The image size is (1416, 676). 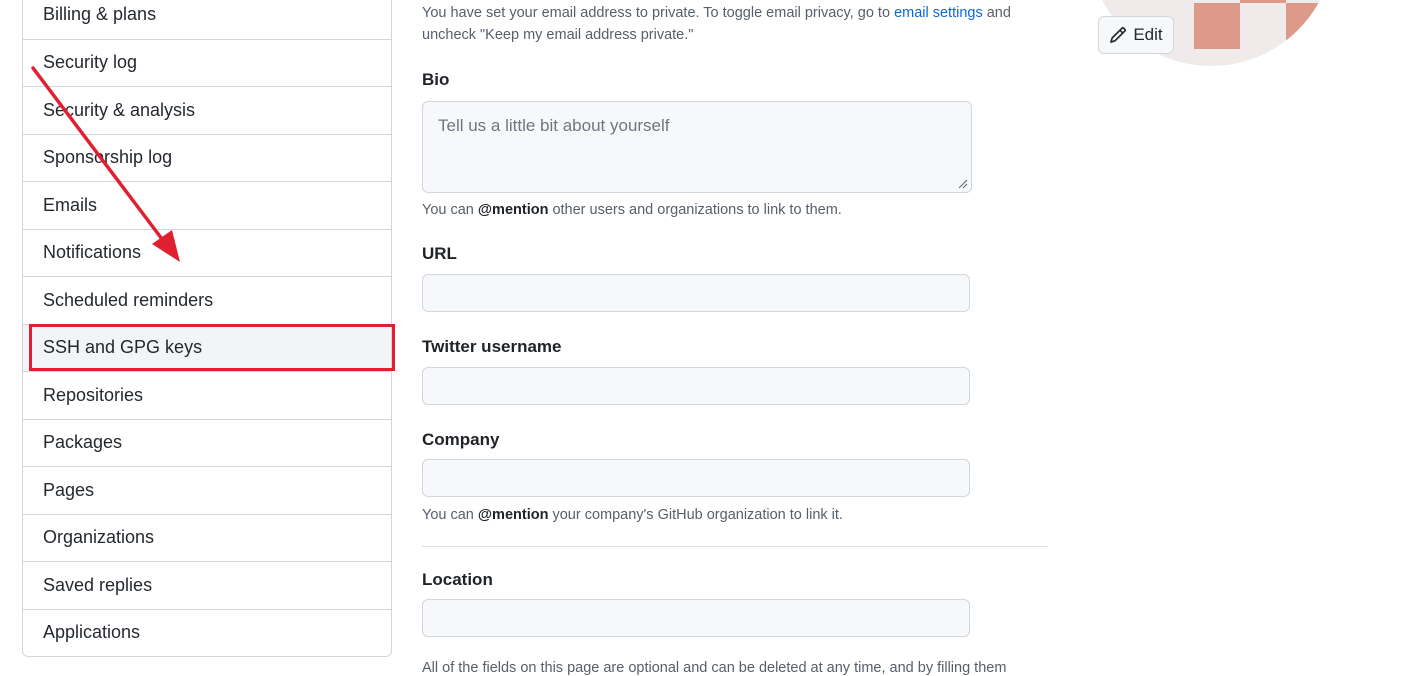 I want to click on twitter-label: Twitter username, so click(x=492, y=346).